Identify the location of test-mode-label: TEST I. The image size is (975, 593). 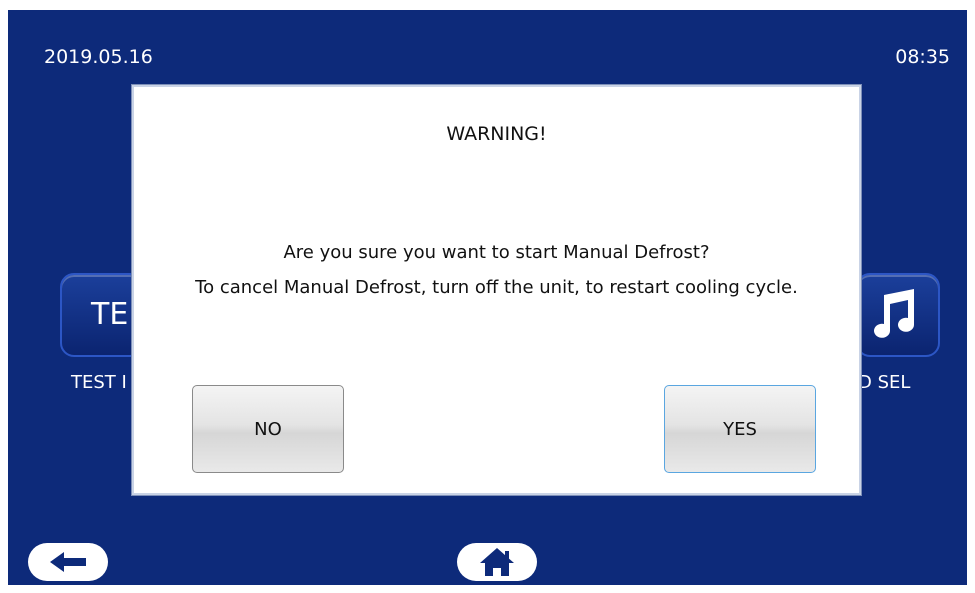
(99, 382).